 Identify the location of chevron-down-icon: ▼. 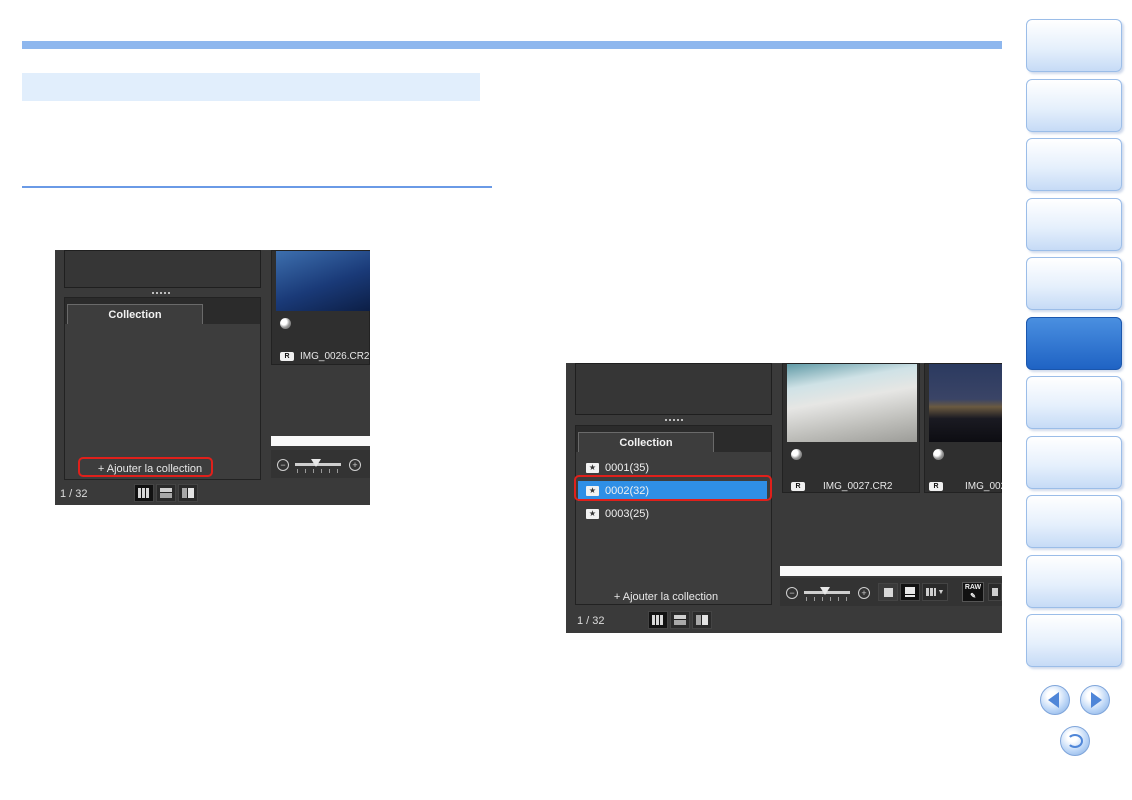
(941, 592).